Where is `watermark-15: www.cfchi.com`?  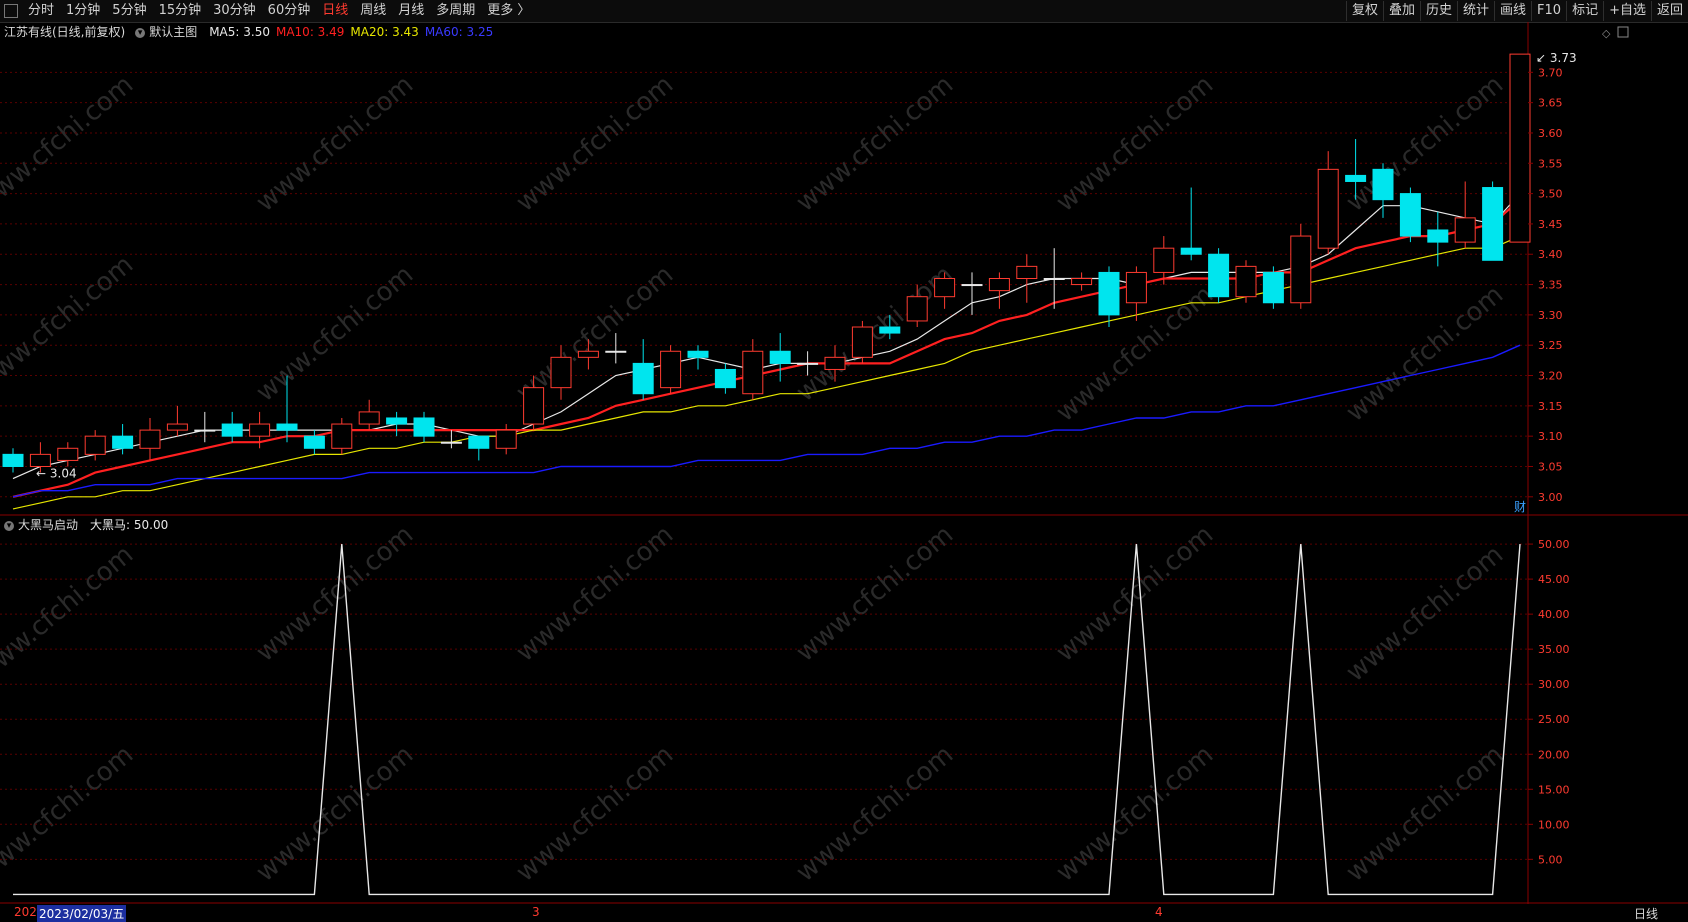
watermark-15: www.cfchi.com is located at coordinates (875, 594).